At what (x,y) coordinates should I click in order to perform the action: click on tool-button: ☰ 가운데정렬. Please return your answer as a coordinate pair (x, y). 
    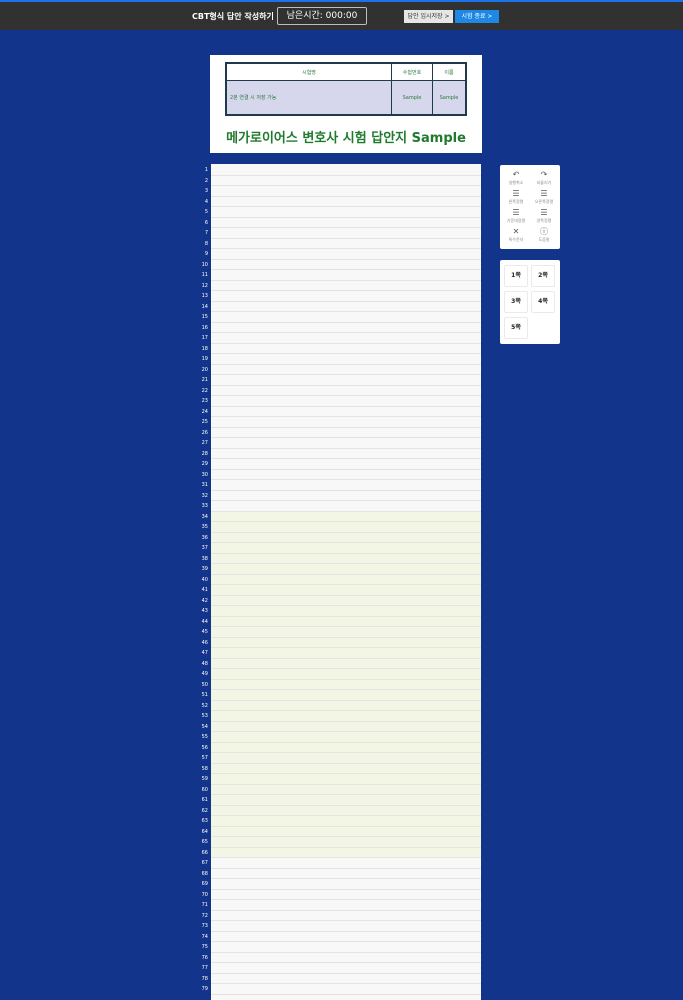
    Looking at the image, I should click on (516, 217).